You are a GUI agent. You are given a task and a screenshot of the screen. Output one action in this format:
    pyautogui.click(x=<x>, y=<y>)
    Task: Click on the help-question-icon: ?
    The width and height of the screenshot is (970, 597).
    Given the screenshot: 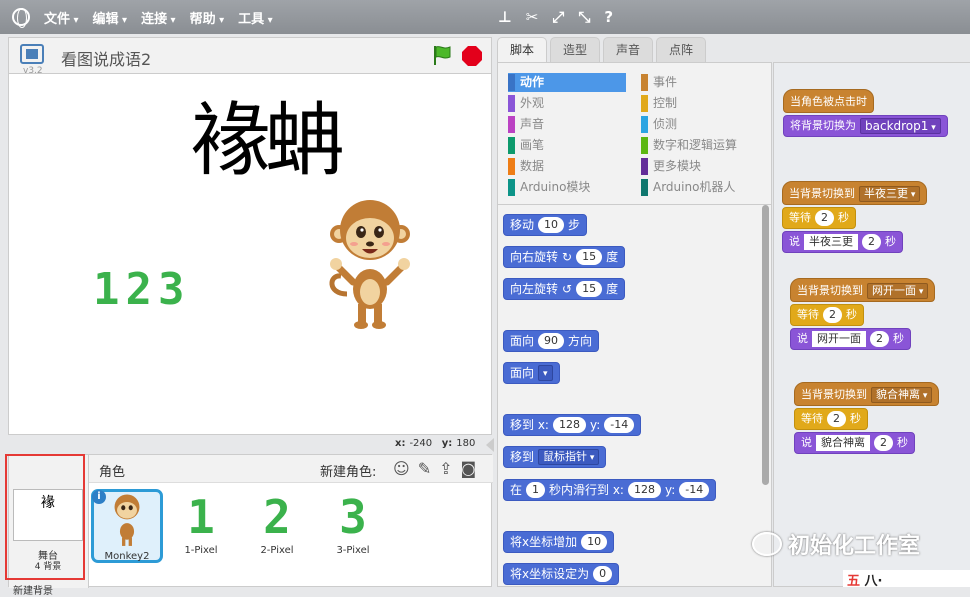 What is the action you would take?
    pyautogui.click(x=608, y=17)
    